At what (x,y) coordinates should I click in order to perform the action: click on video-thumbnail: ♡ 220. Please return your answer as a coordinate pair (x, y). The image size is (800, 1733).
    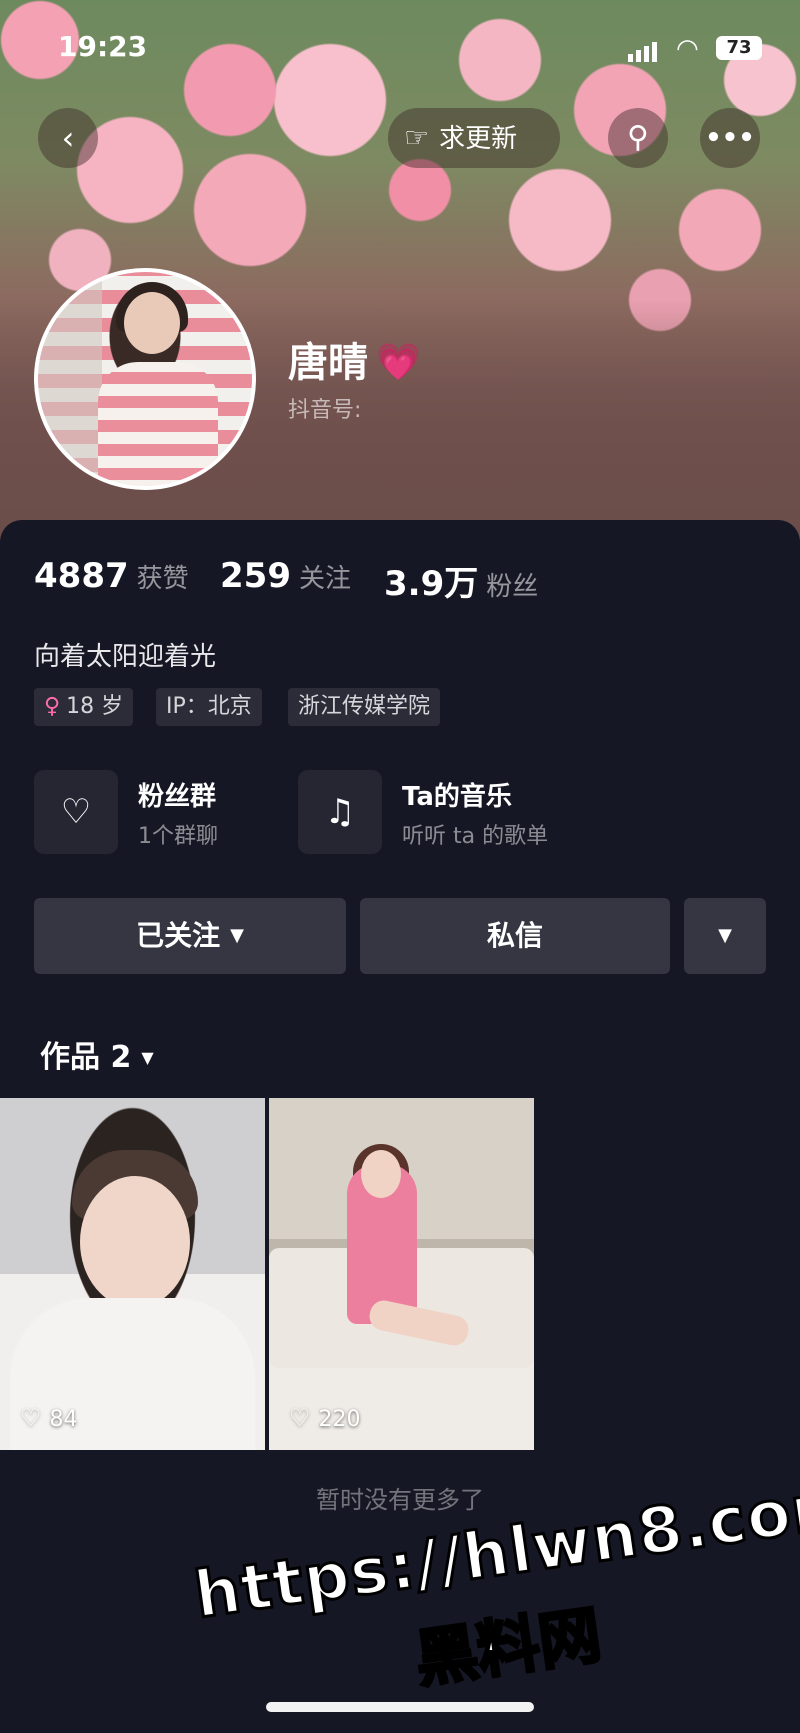
    Looking at the image, I should click on (401, 1274).